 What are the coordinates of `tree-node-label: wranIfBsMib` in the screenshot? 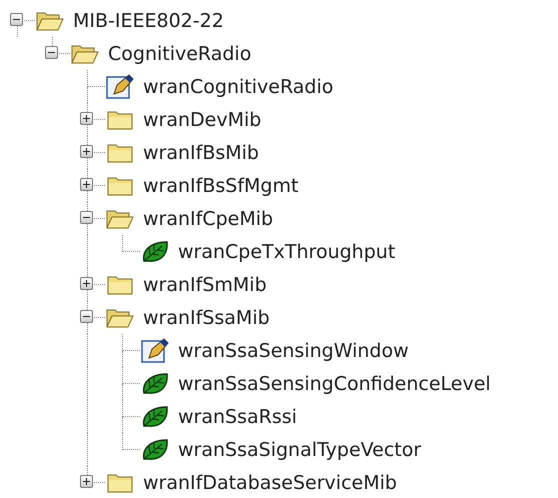 It's located at (201, 153).